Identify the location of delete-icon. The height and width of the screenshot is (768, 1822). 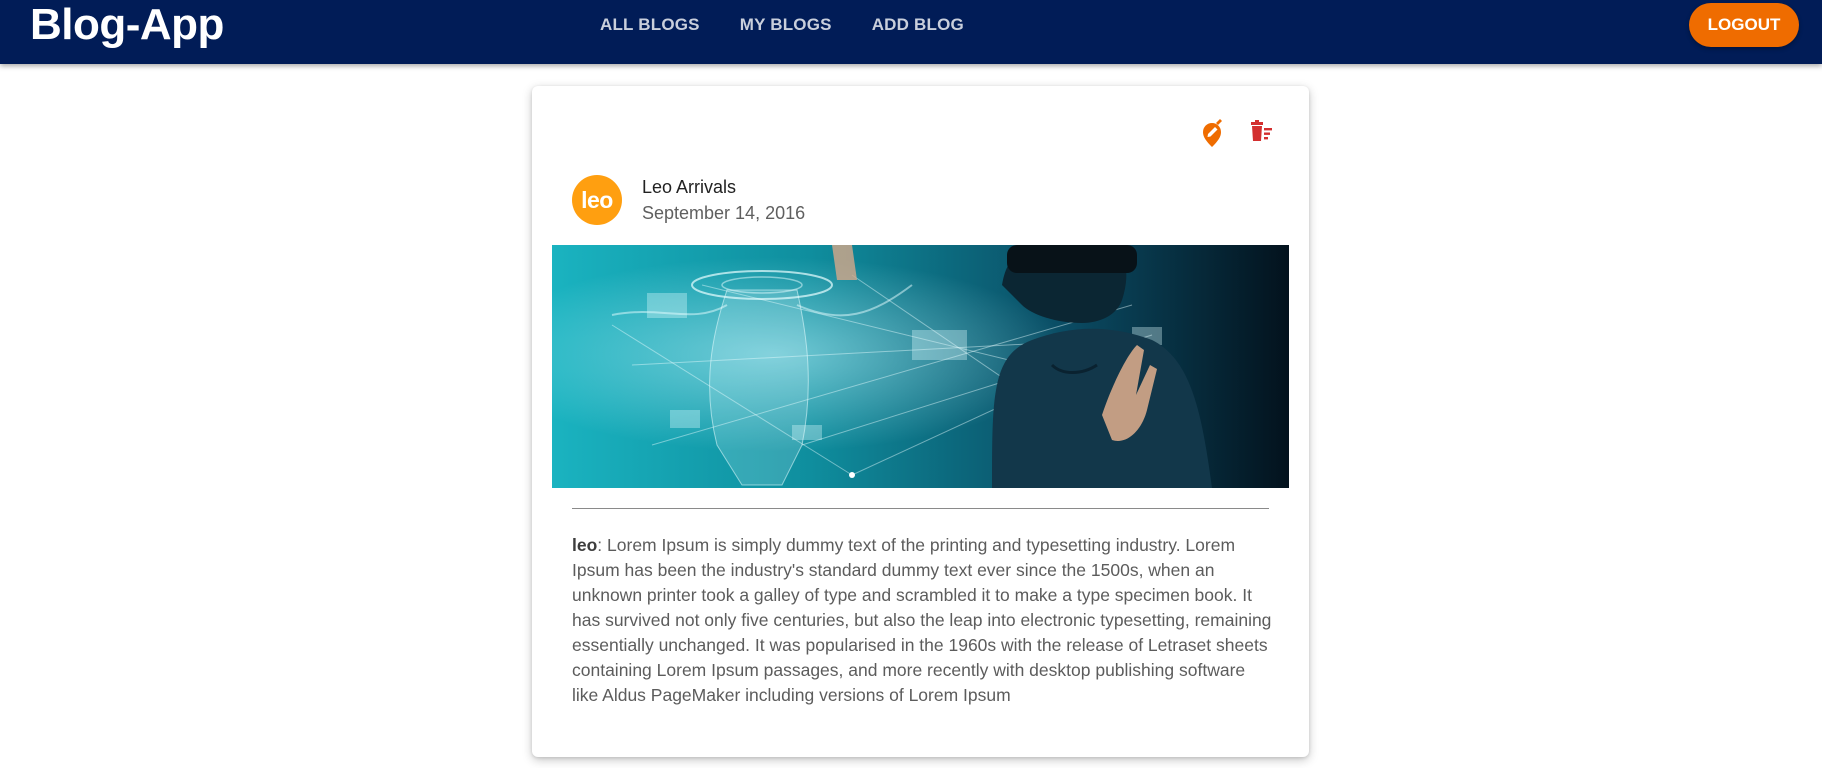
(1261, 130).